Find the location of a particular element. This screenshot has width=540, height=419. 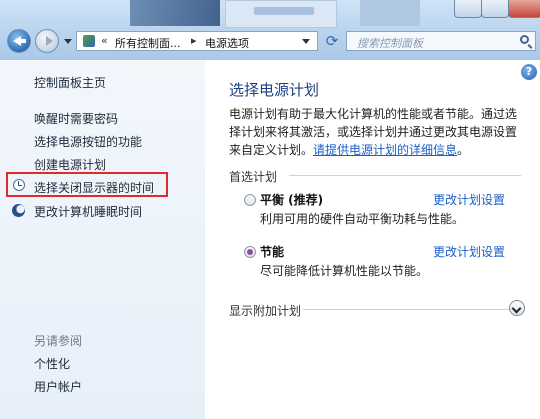

change-plan-settings-power-saver: 更改计划设置 is located at coordinates (469, 251).